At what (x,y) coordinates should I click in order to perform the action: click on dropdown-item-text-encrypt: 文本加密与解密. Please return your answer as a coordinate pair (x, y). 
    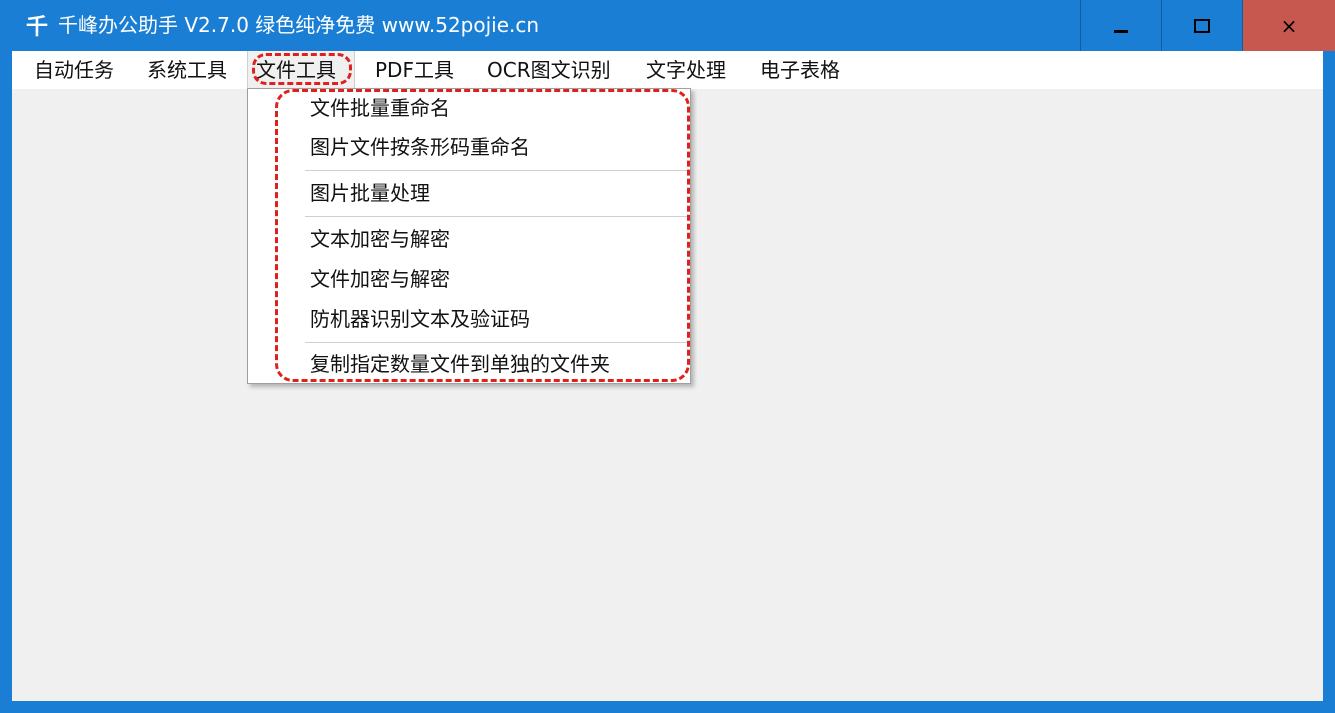
    Looking at the image, I should click on (469, 239).